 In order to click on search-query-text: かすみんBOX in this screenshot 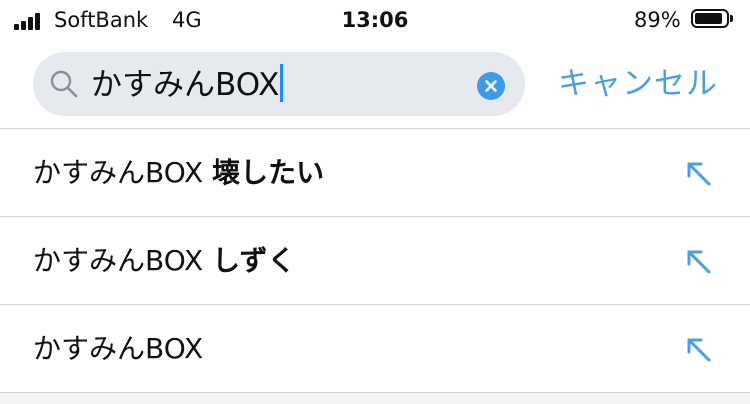, I will do `click(185, 85)`.